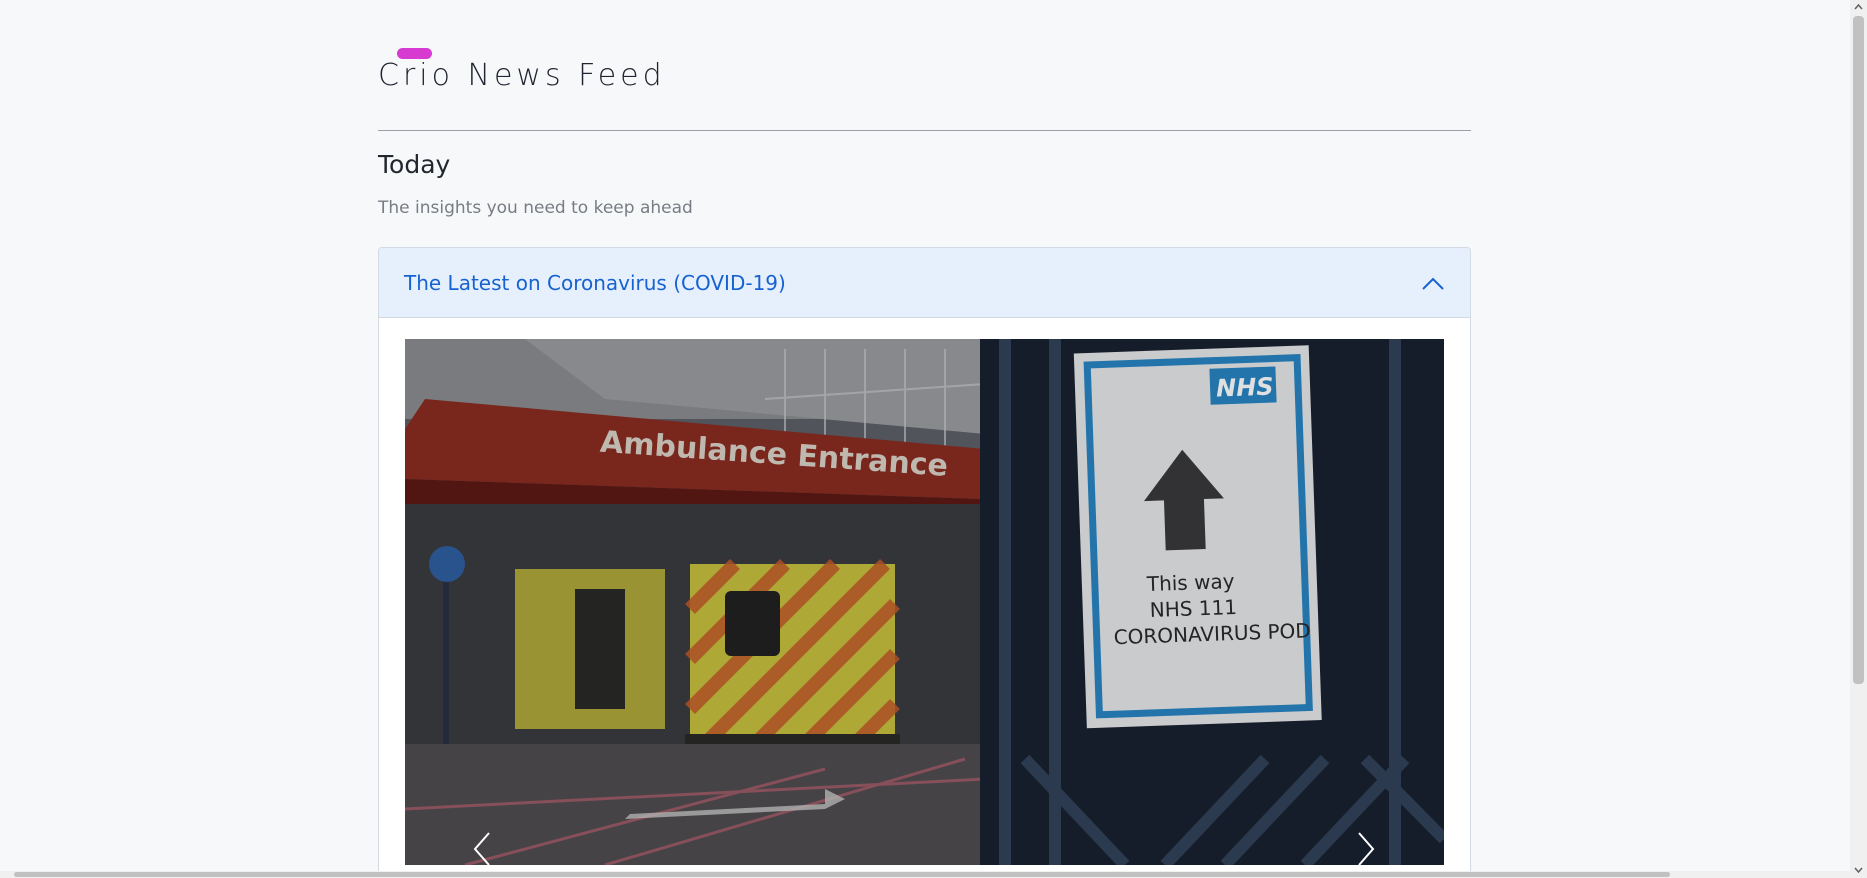  Describe the element at coordinates (595, 283) in the screenshot. I see `accordion-title: The Latest on Coronavirus (COVID-19)` at that location.